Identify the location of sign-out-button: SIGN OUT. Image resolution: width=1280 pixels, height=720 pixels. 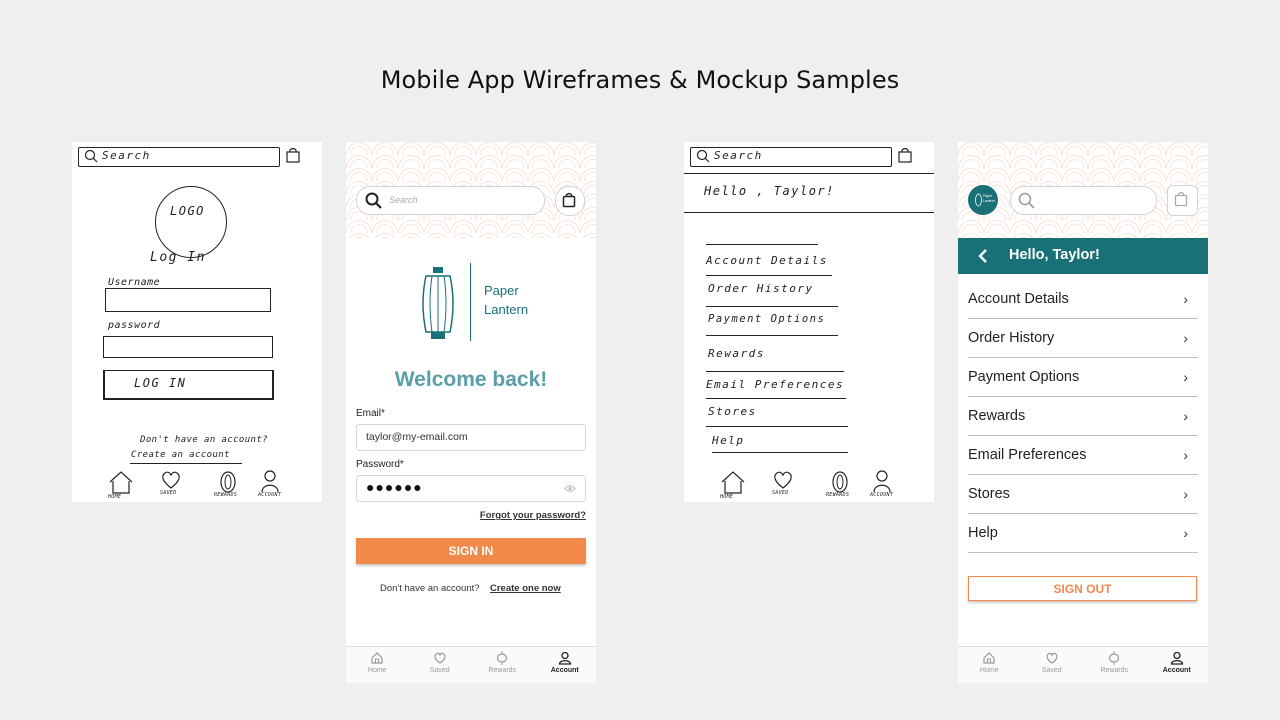
(1082, 588).